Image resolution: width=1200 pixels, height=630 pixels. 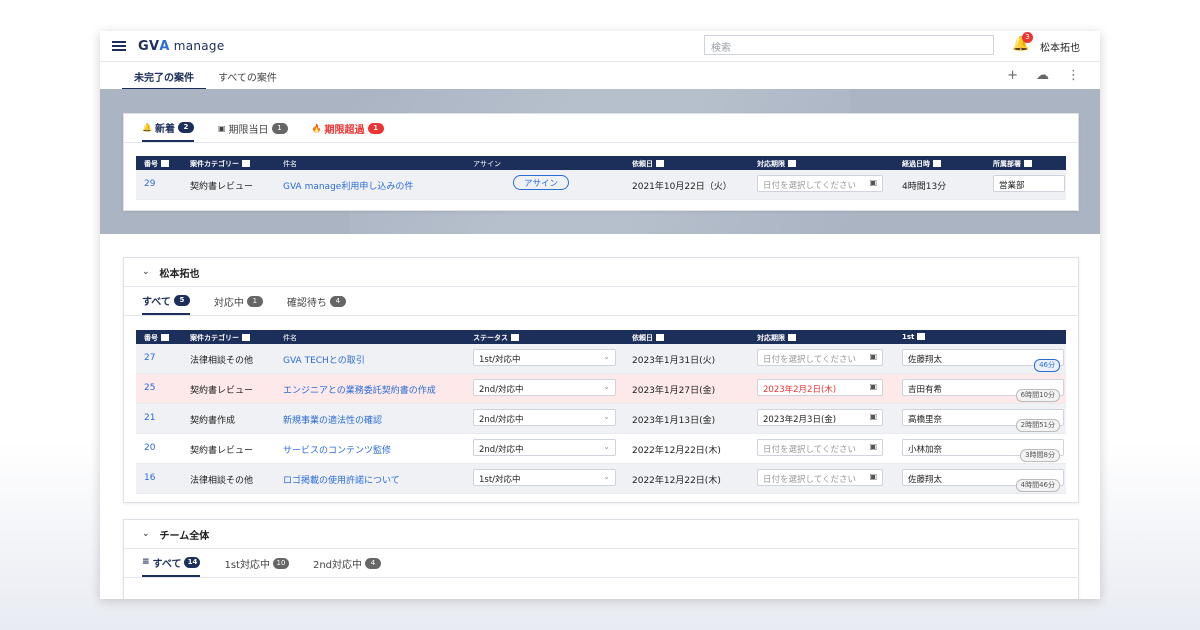 I want to click on bell-icon: 🔔 3, so click(x=1022, y=42).